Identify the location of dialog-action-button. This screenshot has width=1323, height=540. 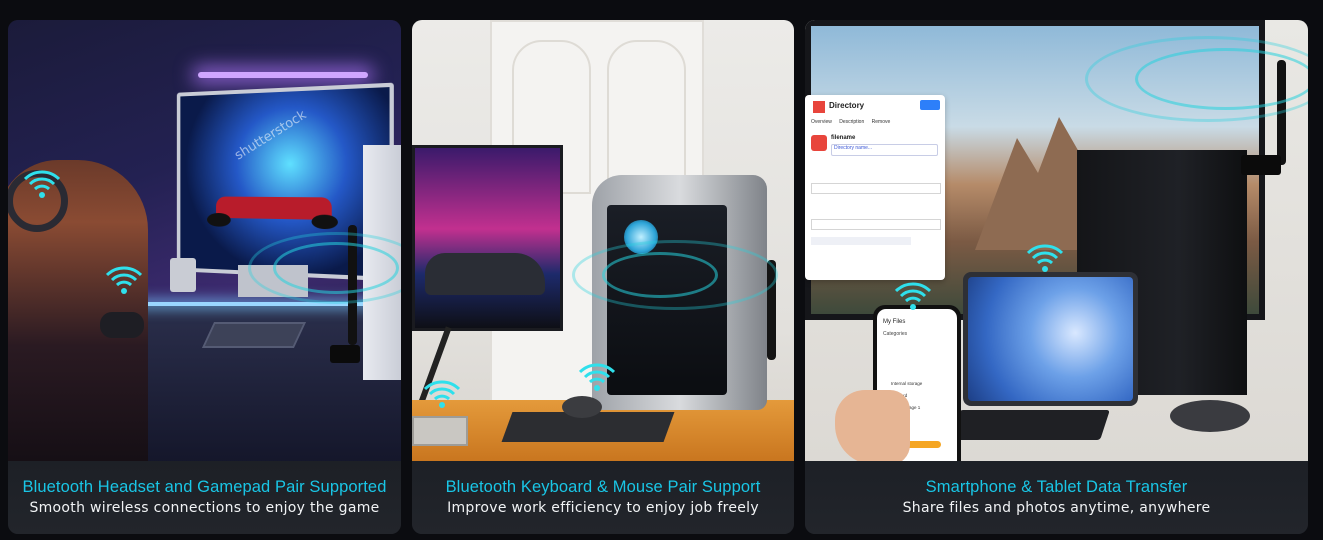
(930, 105).